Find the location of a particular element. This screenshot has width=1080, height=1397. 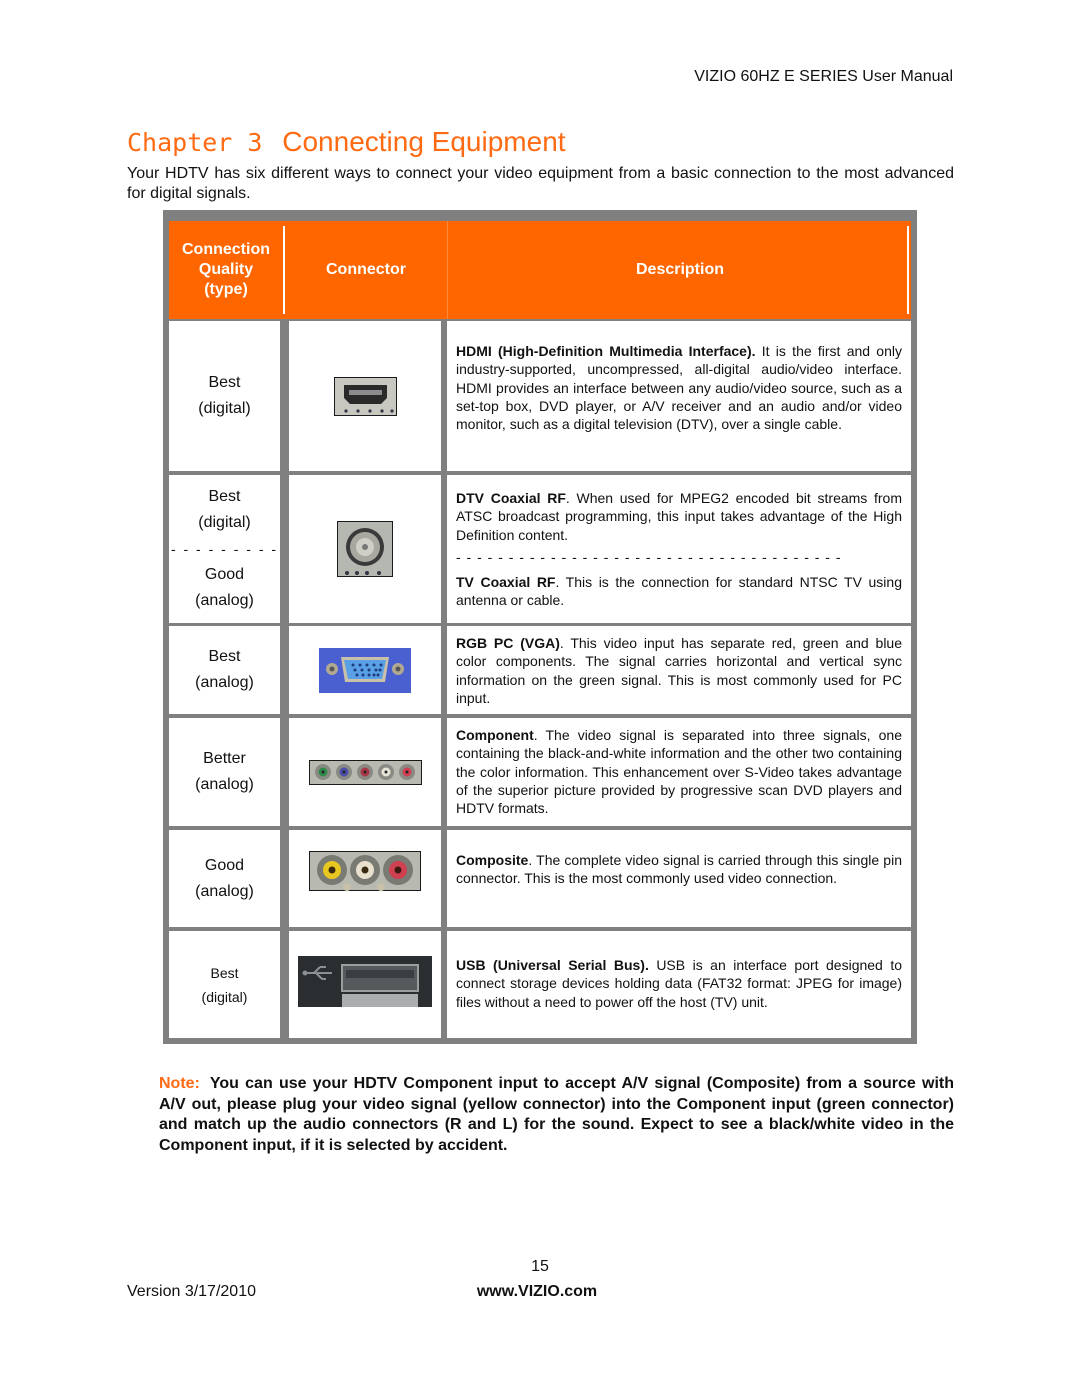

table-row-hdmi-connector is located at coordinates (365, 396).